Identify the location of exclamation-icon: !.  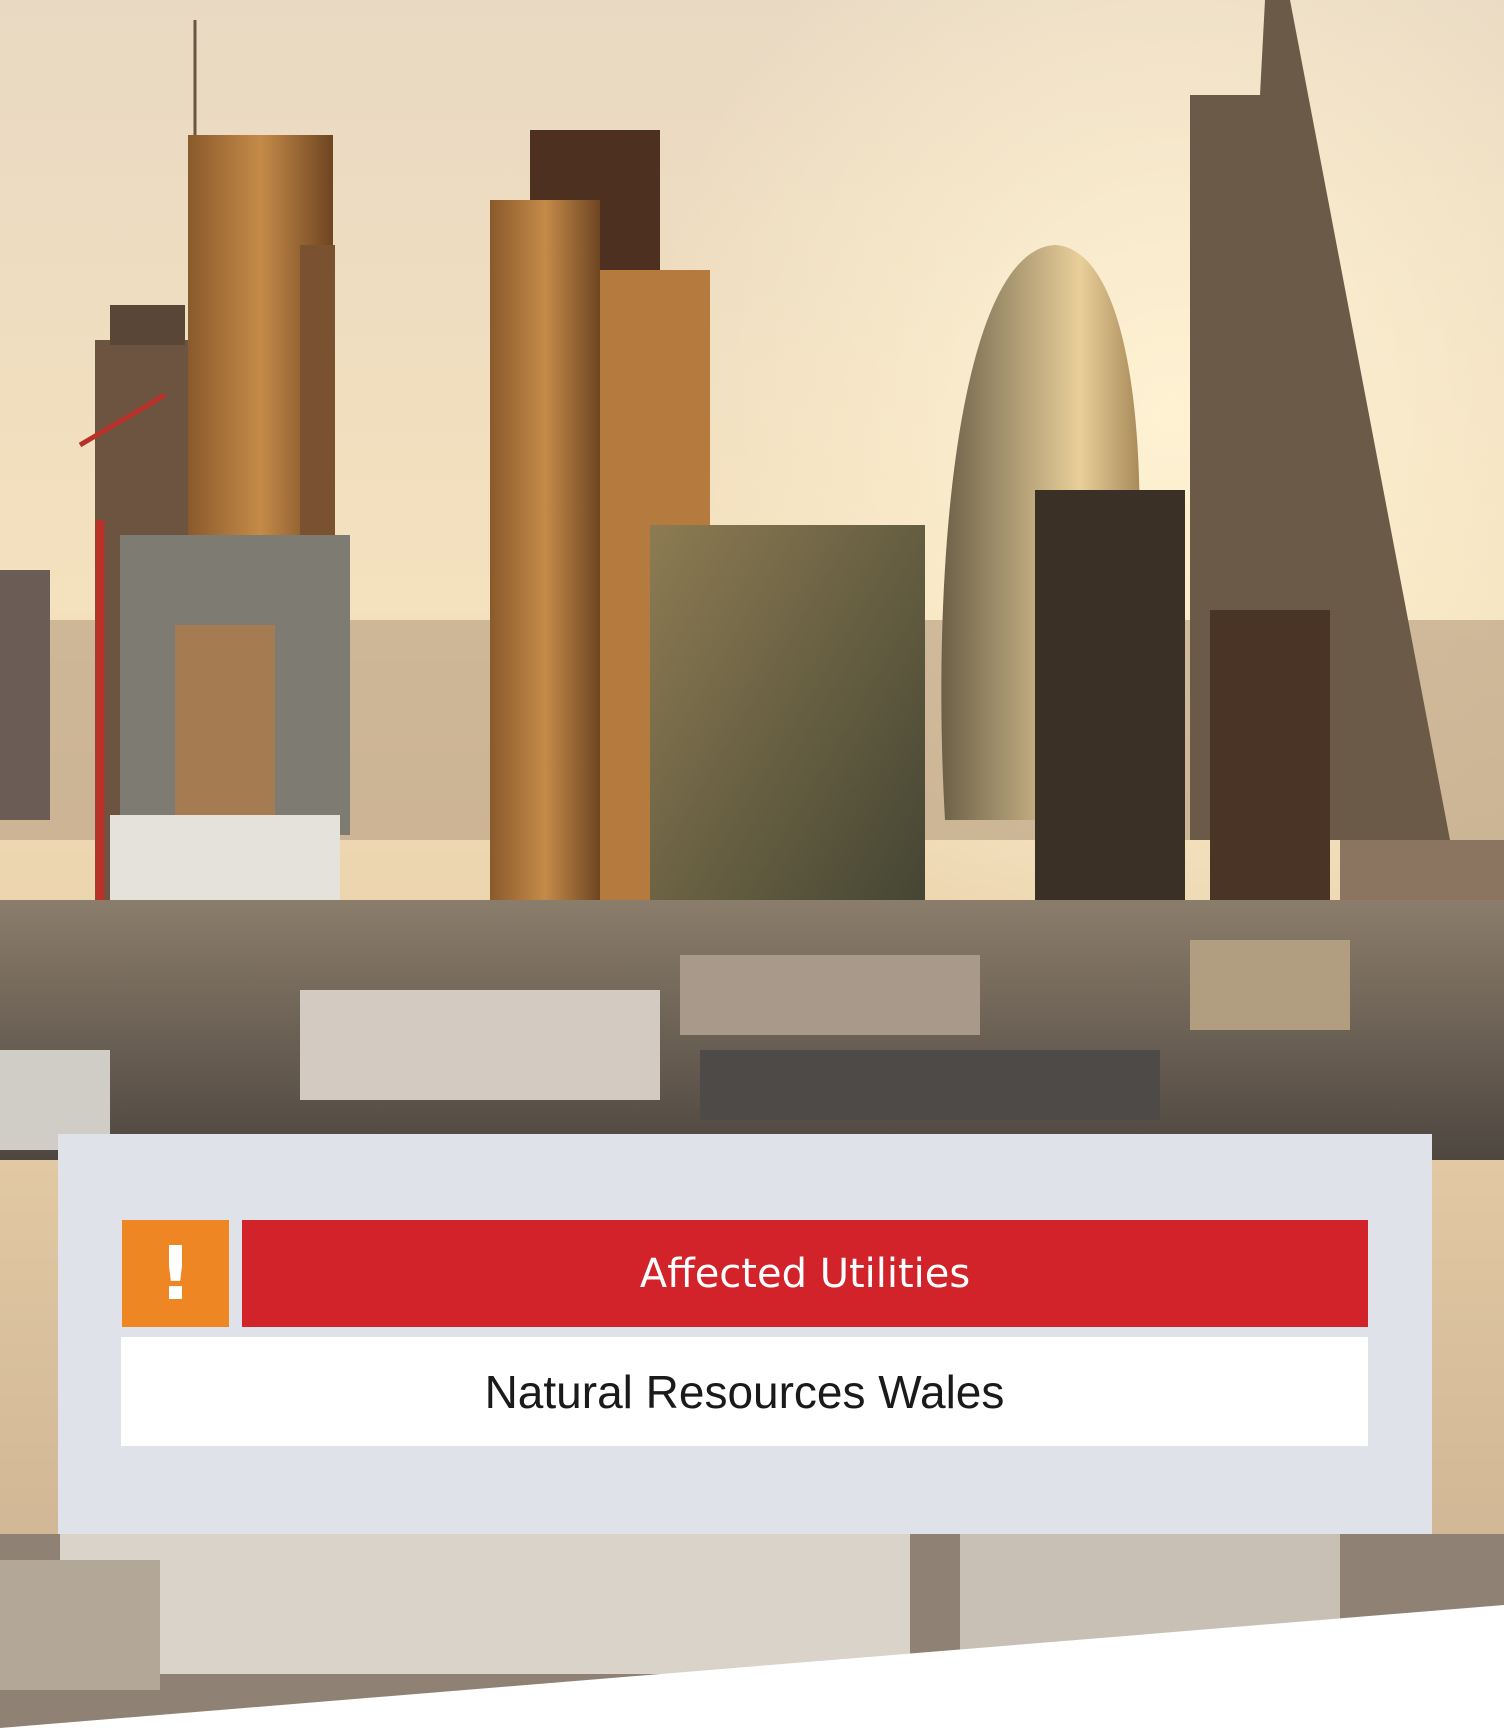
(175, 1273).